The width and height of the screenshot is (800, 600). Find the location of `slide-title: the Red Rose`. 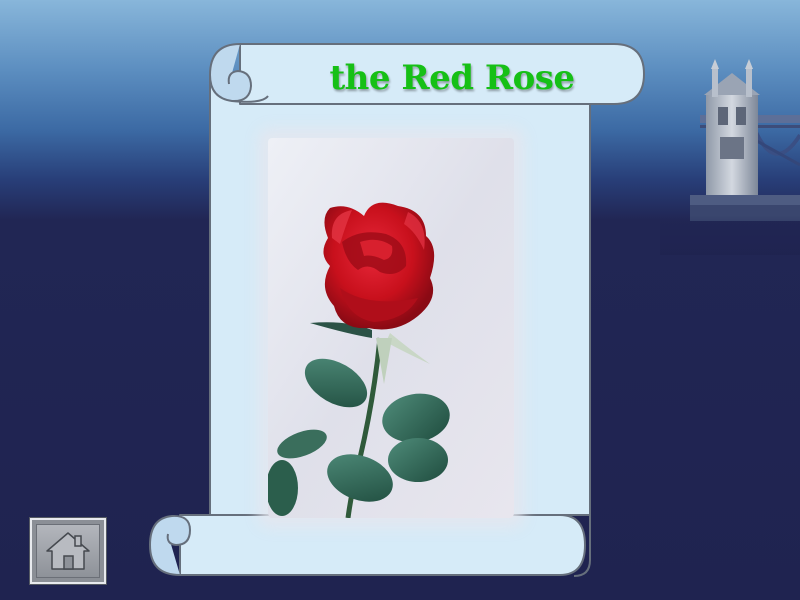

slide-title: the Red Rose is located at coordinates (452, 78).